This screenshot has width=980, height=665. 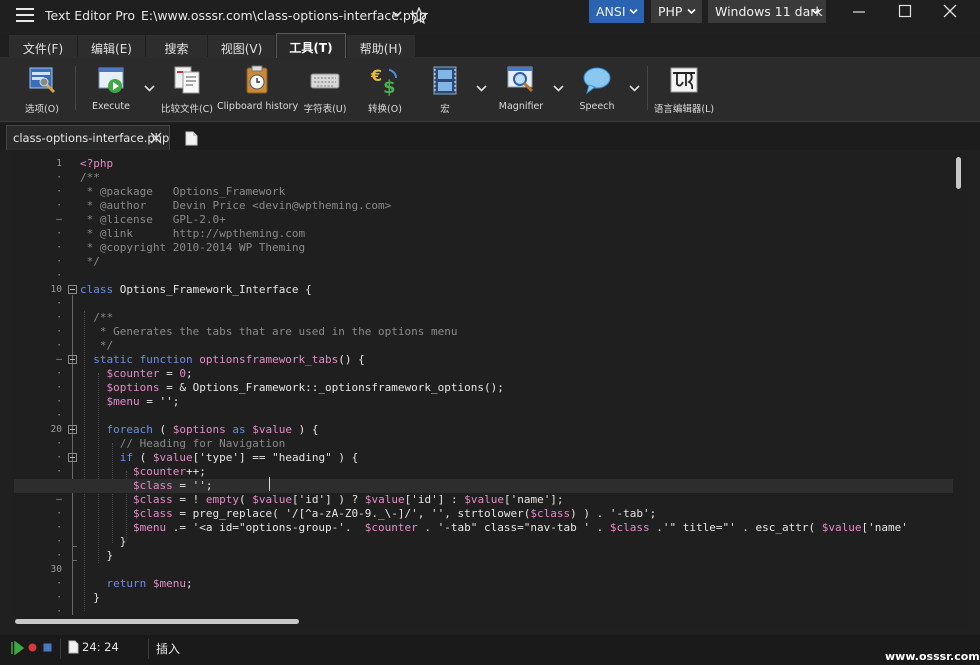 What do you see at coordinates (176, 46) in the screenshot?
I see `tab-search: 搜索` at bounding box center [176, 46].